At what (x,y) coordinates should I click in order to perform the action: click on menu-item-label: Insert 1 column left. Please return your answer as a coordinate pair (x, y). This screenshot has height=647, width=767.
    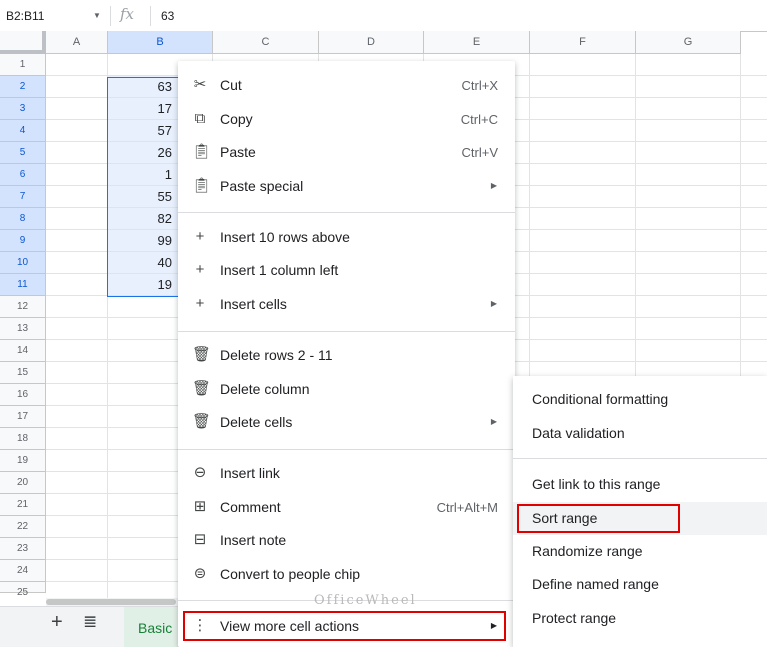
    Looking at the image, I should click on (279, 270).